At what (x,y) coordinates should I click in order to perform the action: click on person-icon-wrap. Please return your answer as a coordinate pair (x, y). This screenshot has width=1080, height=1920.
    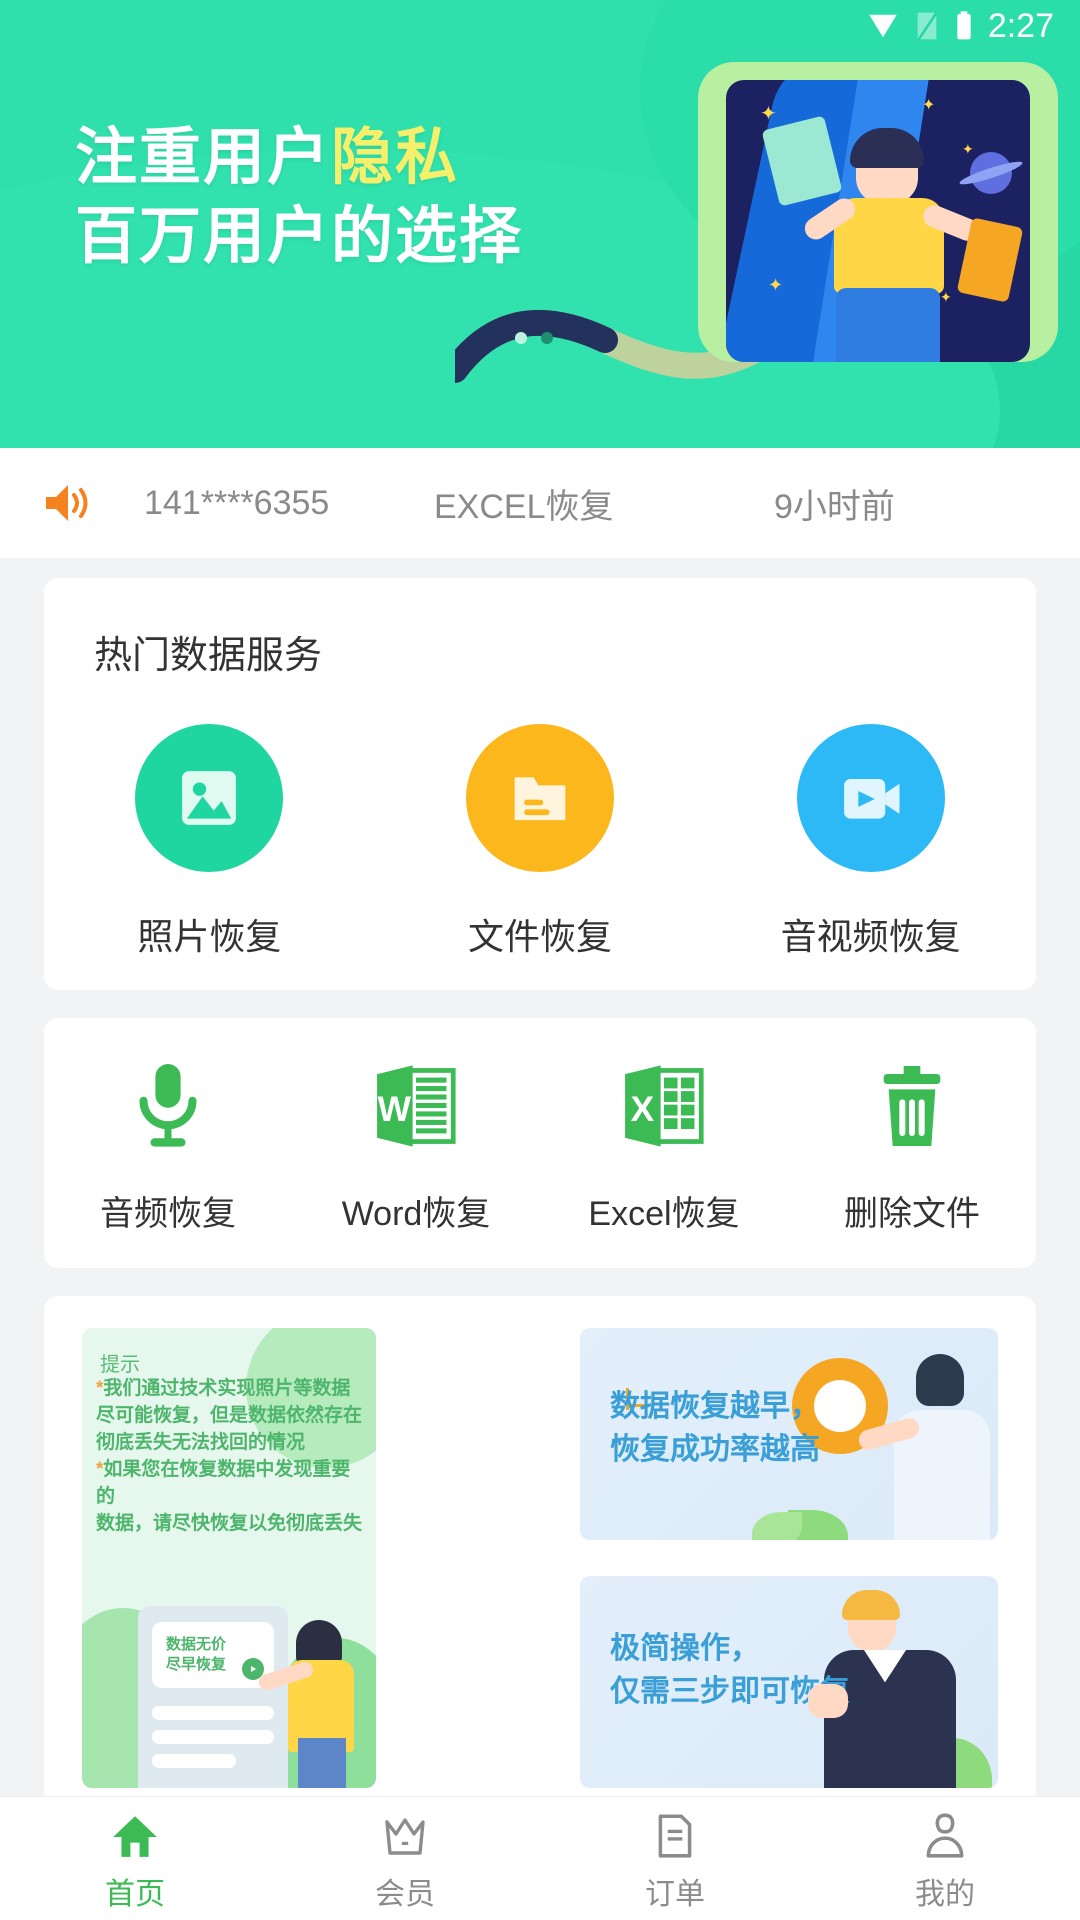
    Looking at the image, I should click on (945, 1833).